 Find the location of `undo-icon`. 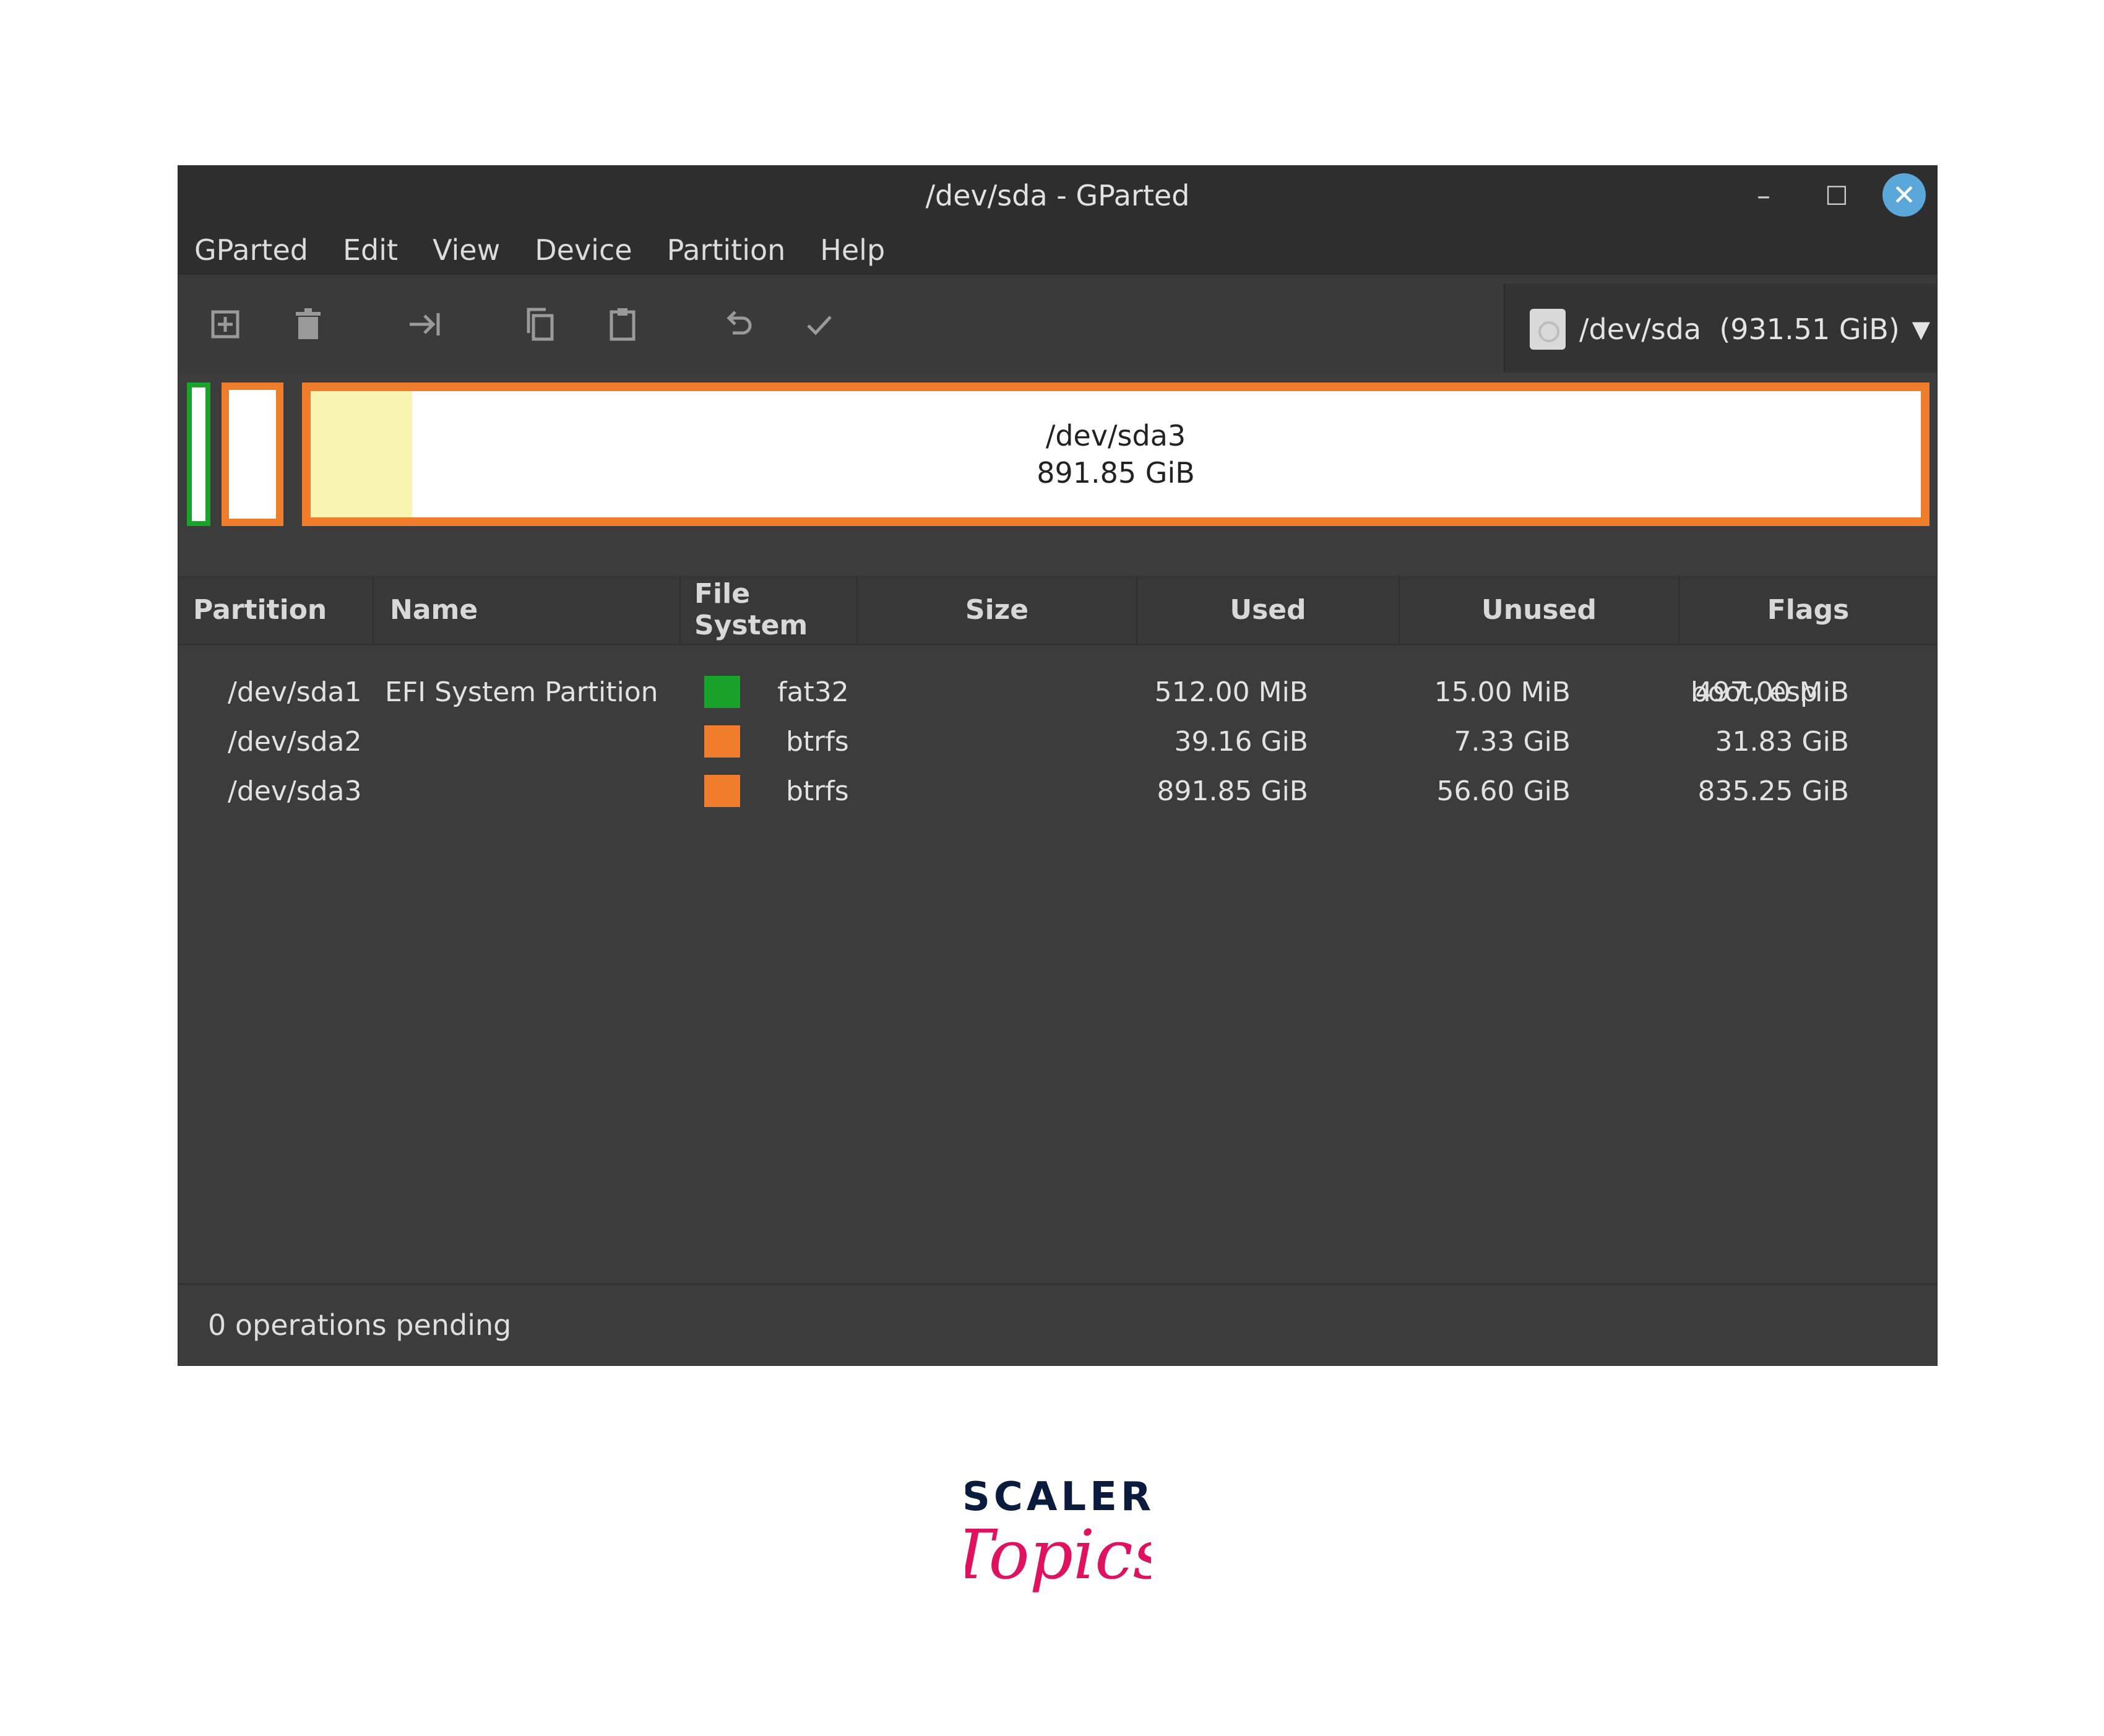

undo-icon is located at coordinates (739, 323).